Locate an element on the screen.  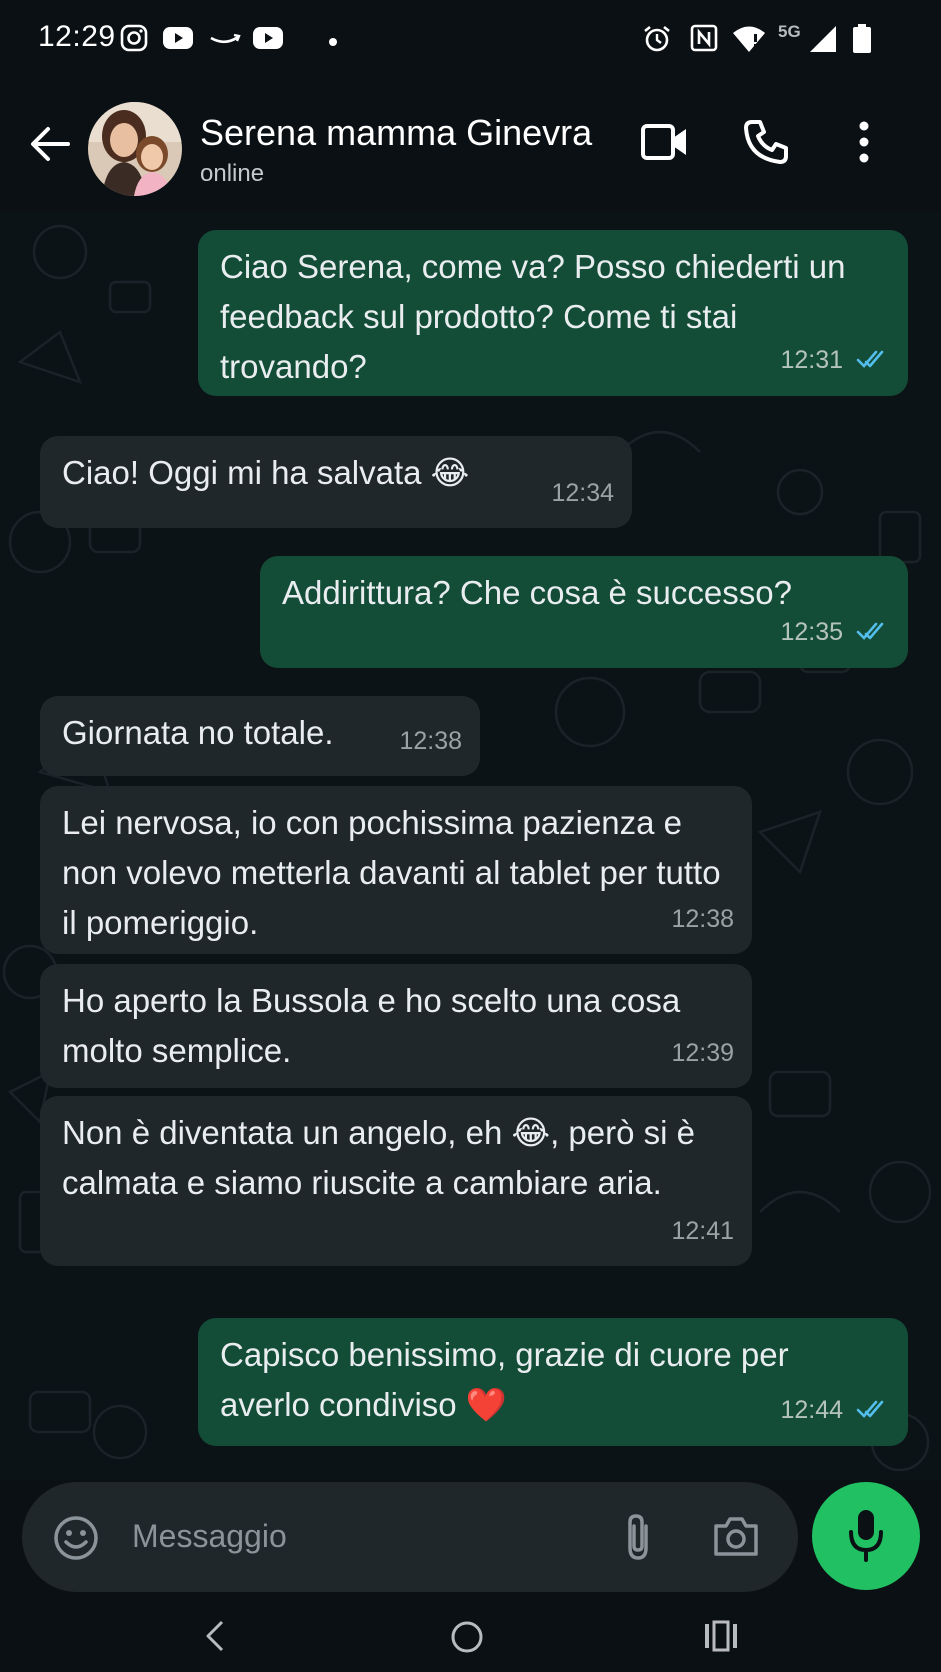
attach-icon is located at coordinates (638, 1539).